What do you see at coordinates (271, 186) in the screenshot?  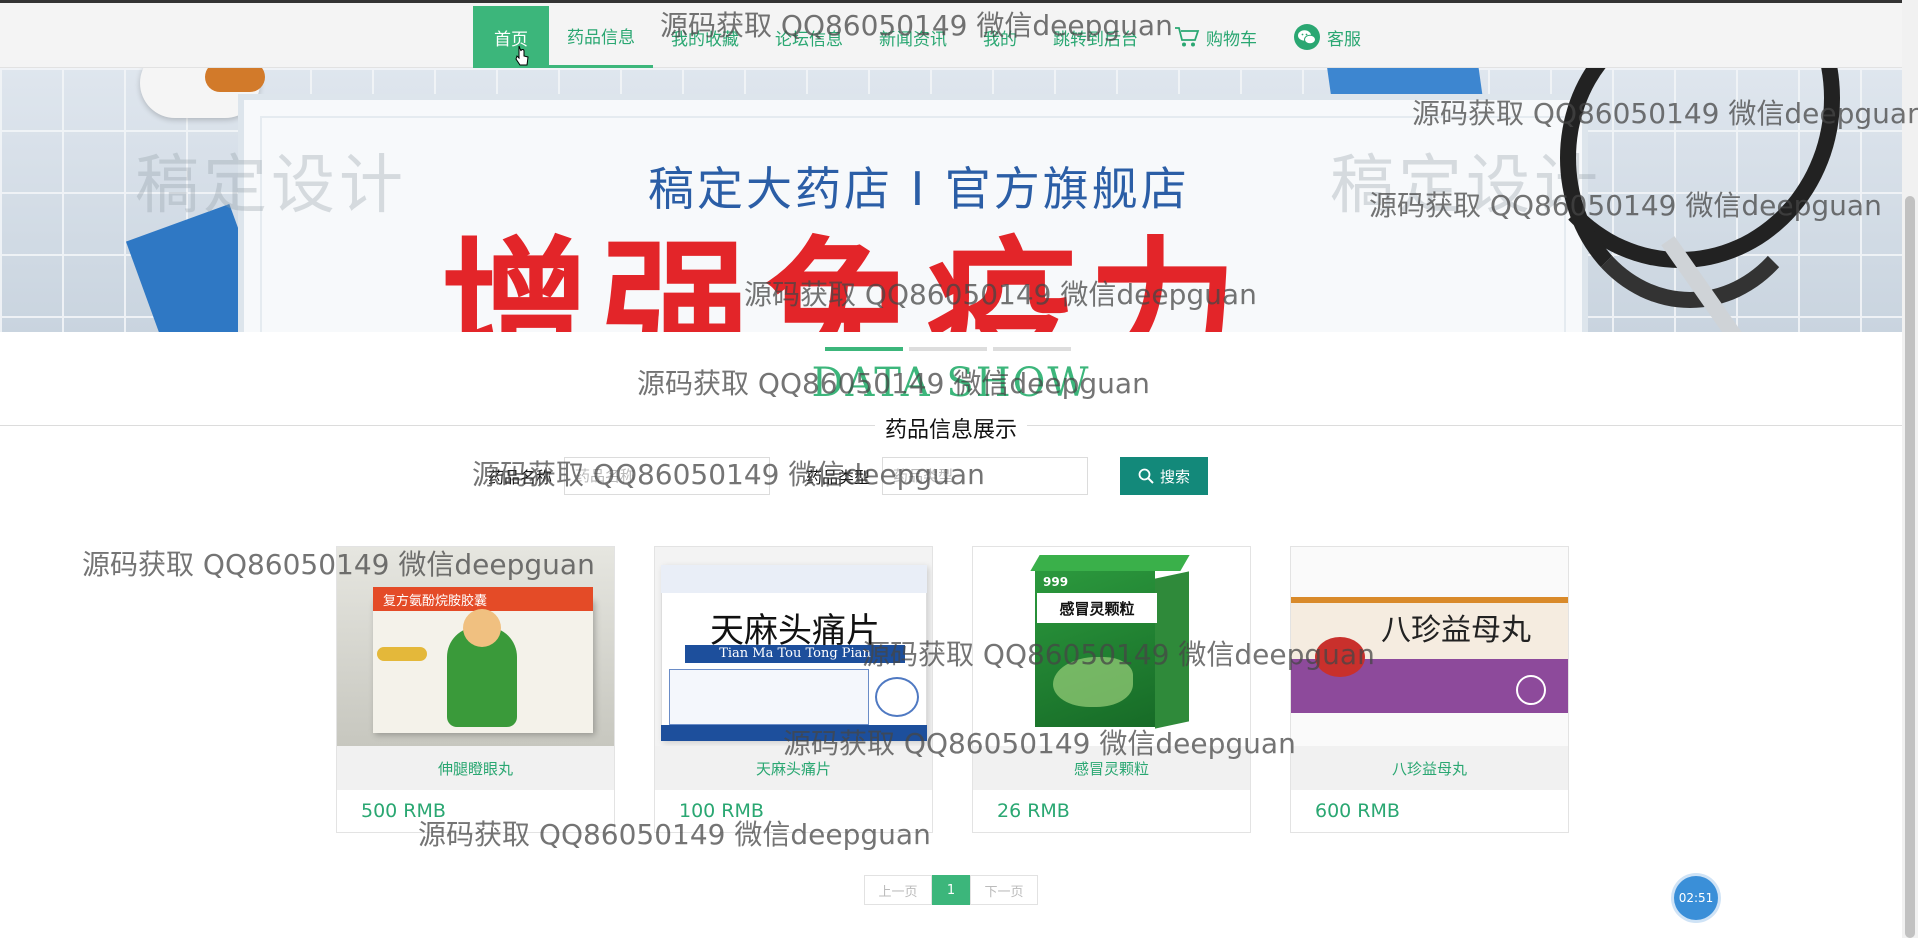 I see `banner-watermark-left: 稿定设计` at bounding box center [271, 186].